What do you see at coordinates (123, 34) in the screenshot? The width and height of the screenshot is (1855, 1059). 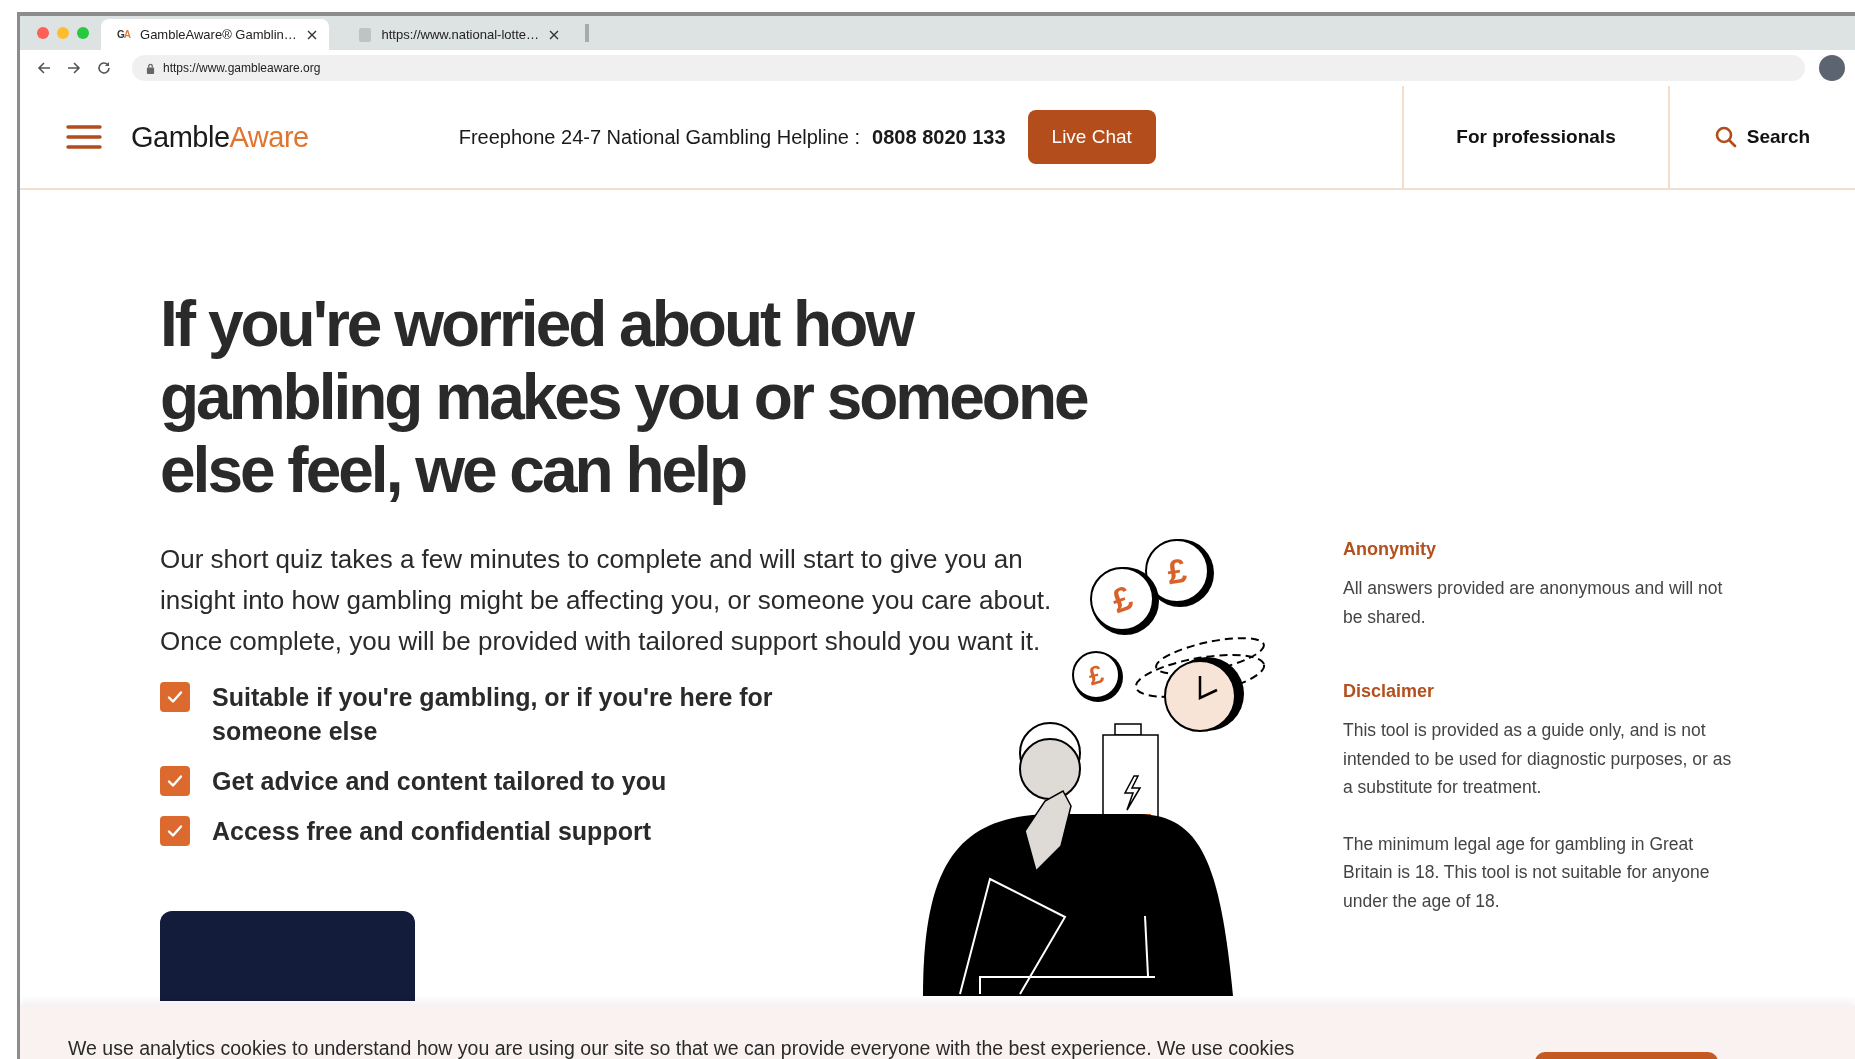 I see `favicon: GA` at bounding box center [123, 34].